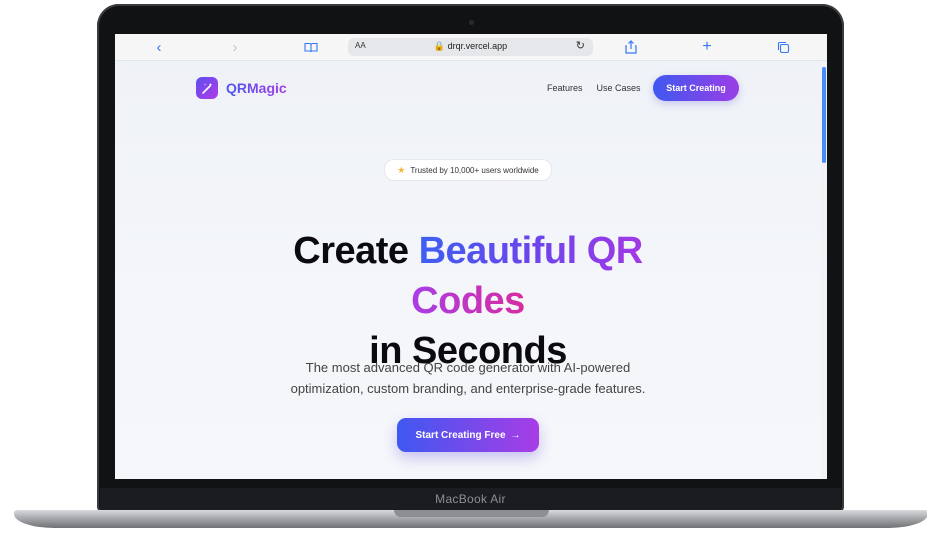 The height and width of the screenshot is (533, 927). What do you see at coordinates (474, 170) in the screenshot?
I see `trust-badge-text: Trusted by 10,000+ users worldwide` at bounding box center [474, 170].